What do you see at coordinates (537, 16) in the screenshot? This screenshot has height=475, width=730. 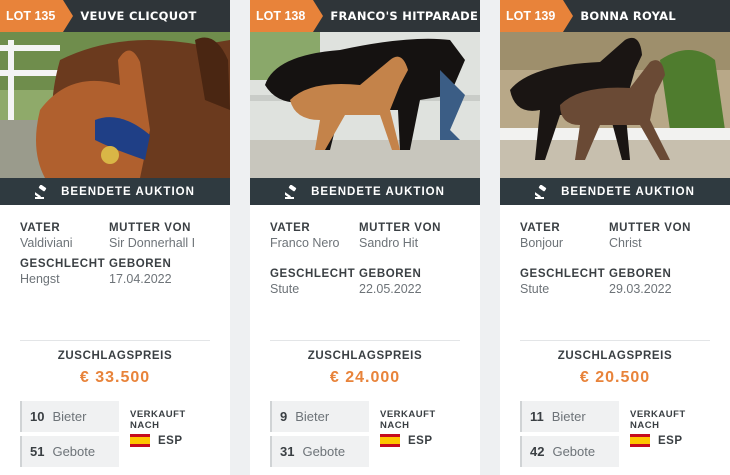 I see `lot-number-badge: LOT 139` at bounding box center [537, 16].